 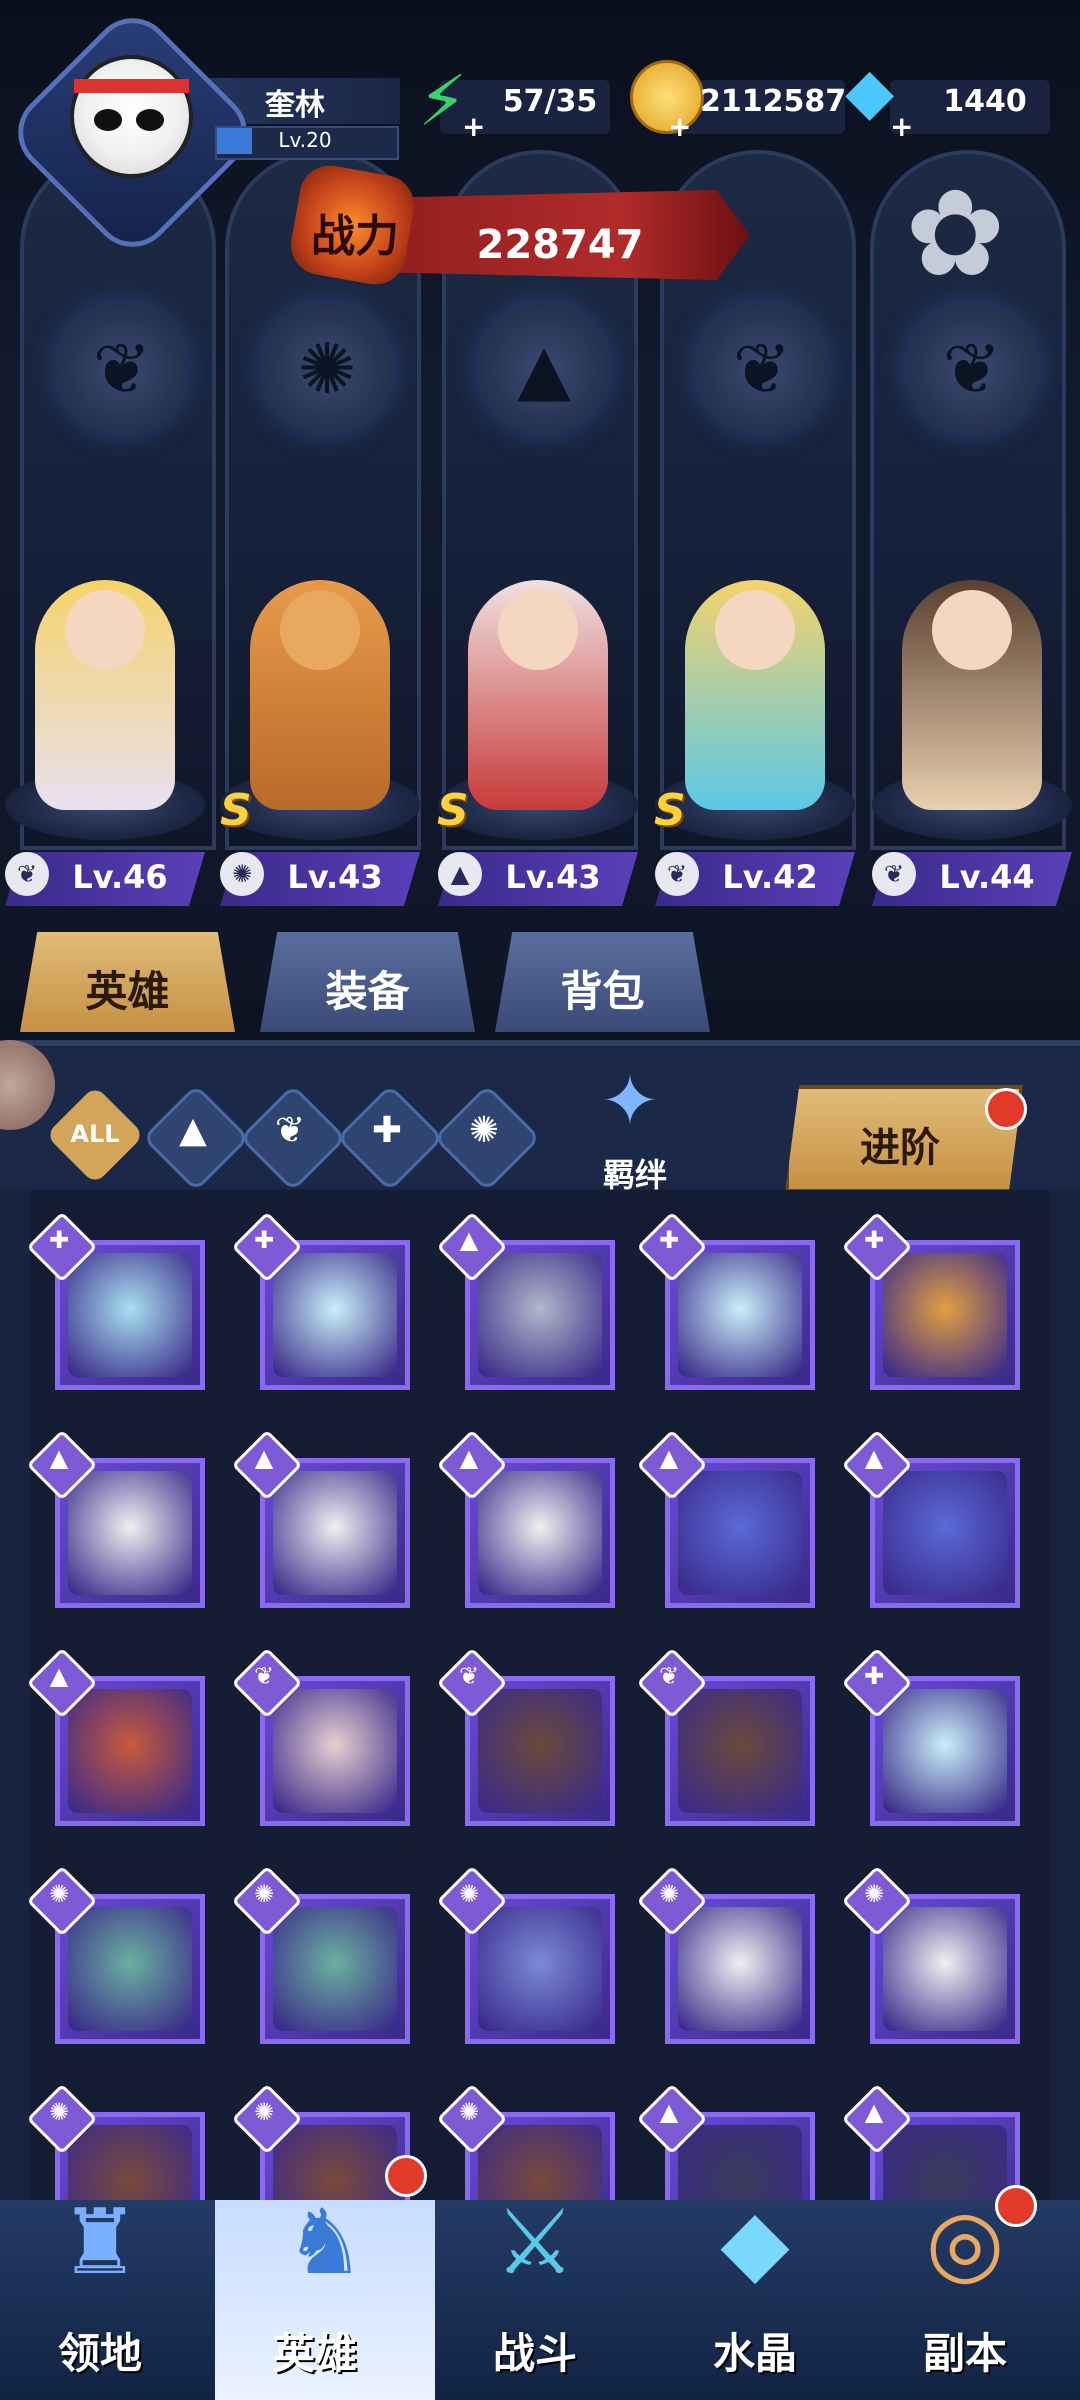 I want to click on headband, so click(x=131, y=86).